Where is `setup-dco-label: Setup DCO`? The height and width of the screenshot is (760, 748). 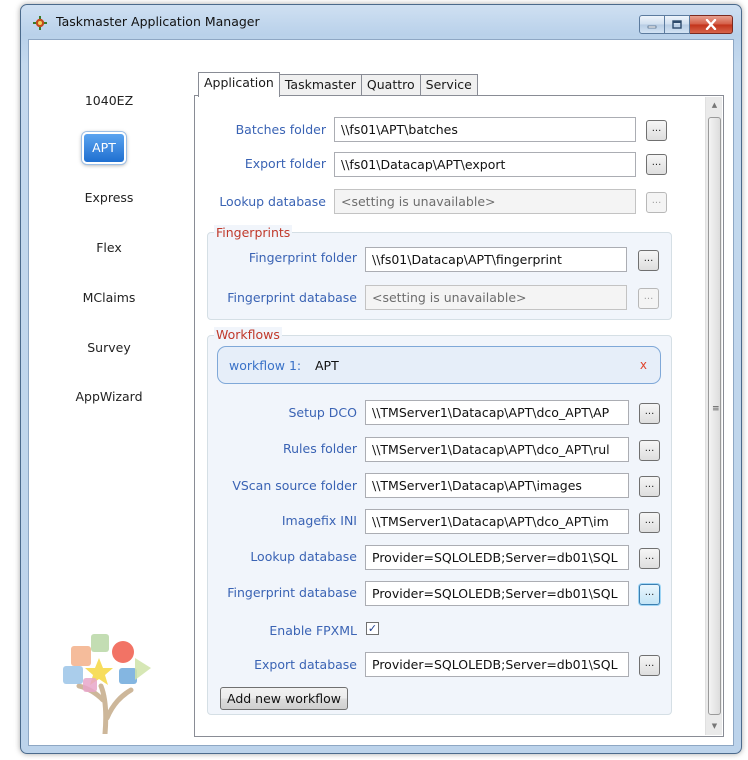 setup-dco-label: Setup DCO is located at coordinates (322, 412).